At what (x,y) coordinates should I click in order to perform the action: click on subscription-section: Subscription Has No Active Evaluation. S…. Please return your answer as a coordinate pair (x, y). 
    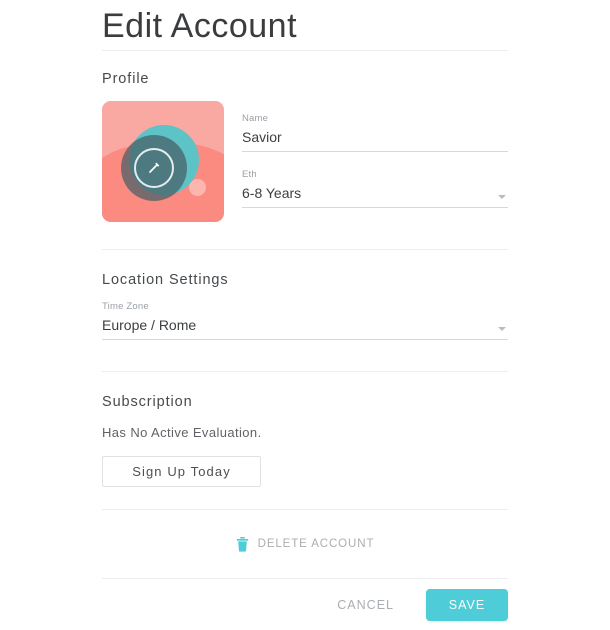
    Looking at the image, I should click on (305, 440).